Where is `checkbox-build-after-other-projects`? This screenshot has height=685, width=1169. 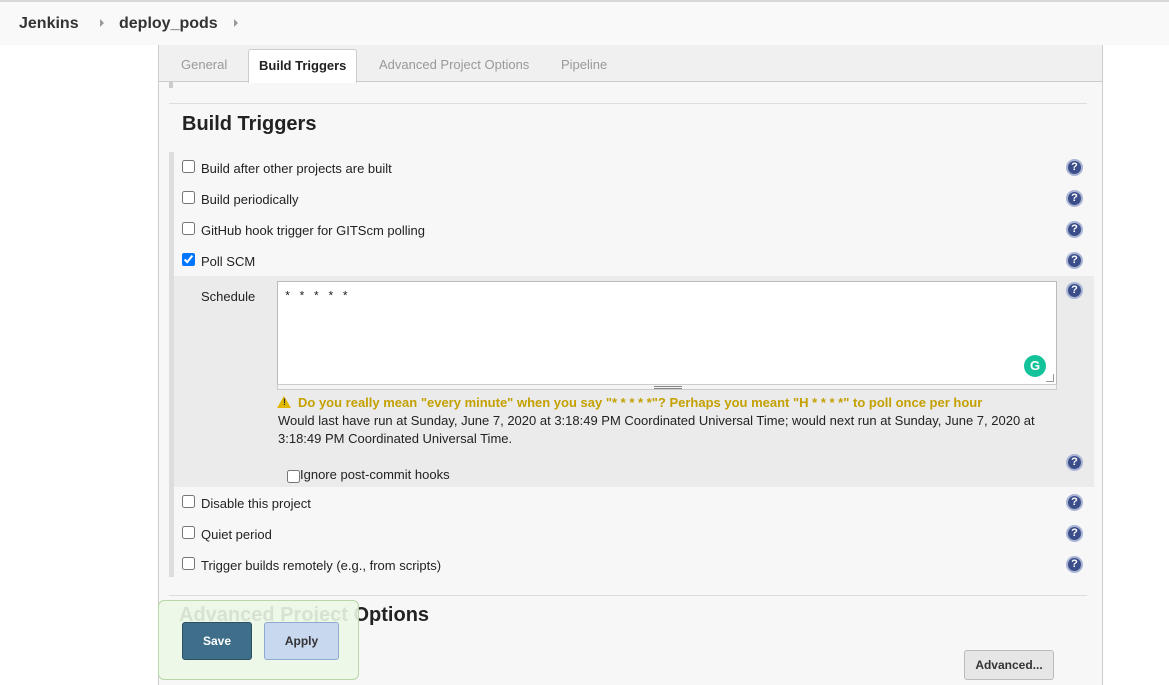 checkbox-build-after-other-projects is located at coordinates (188, 166).